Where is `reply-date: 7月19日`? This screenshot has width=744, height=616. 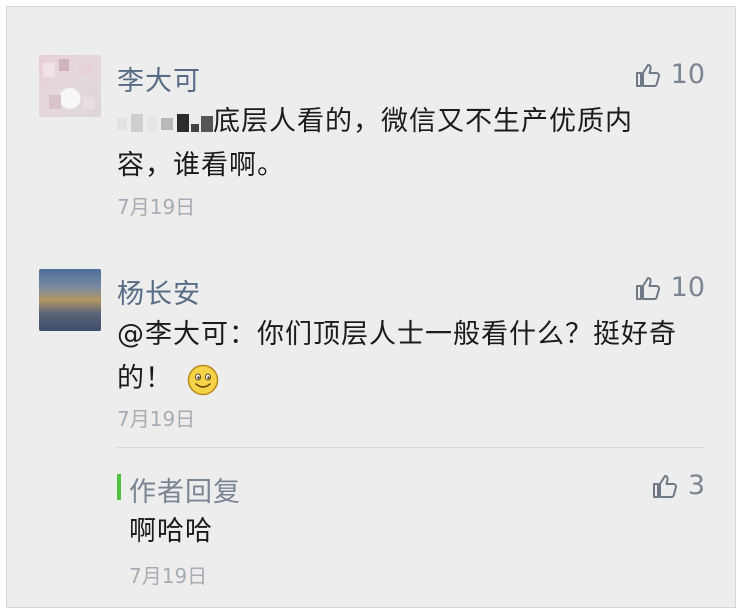
reply-date: 7月19日 is located at coordinates (168, 576).